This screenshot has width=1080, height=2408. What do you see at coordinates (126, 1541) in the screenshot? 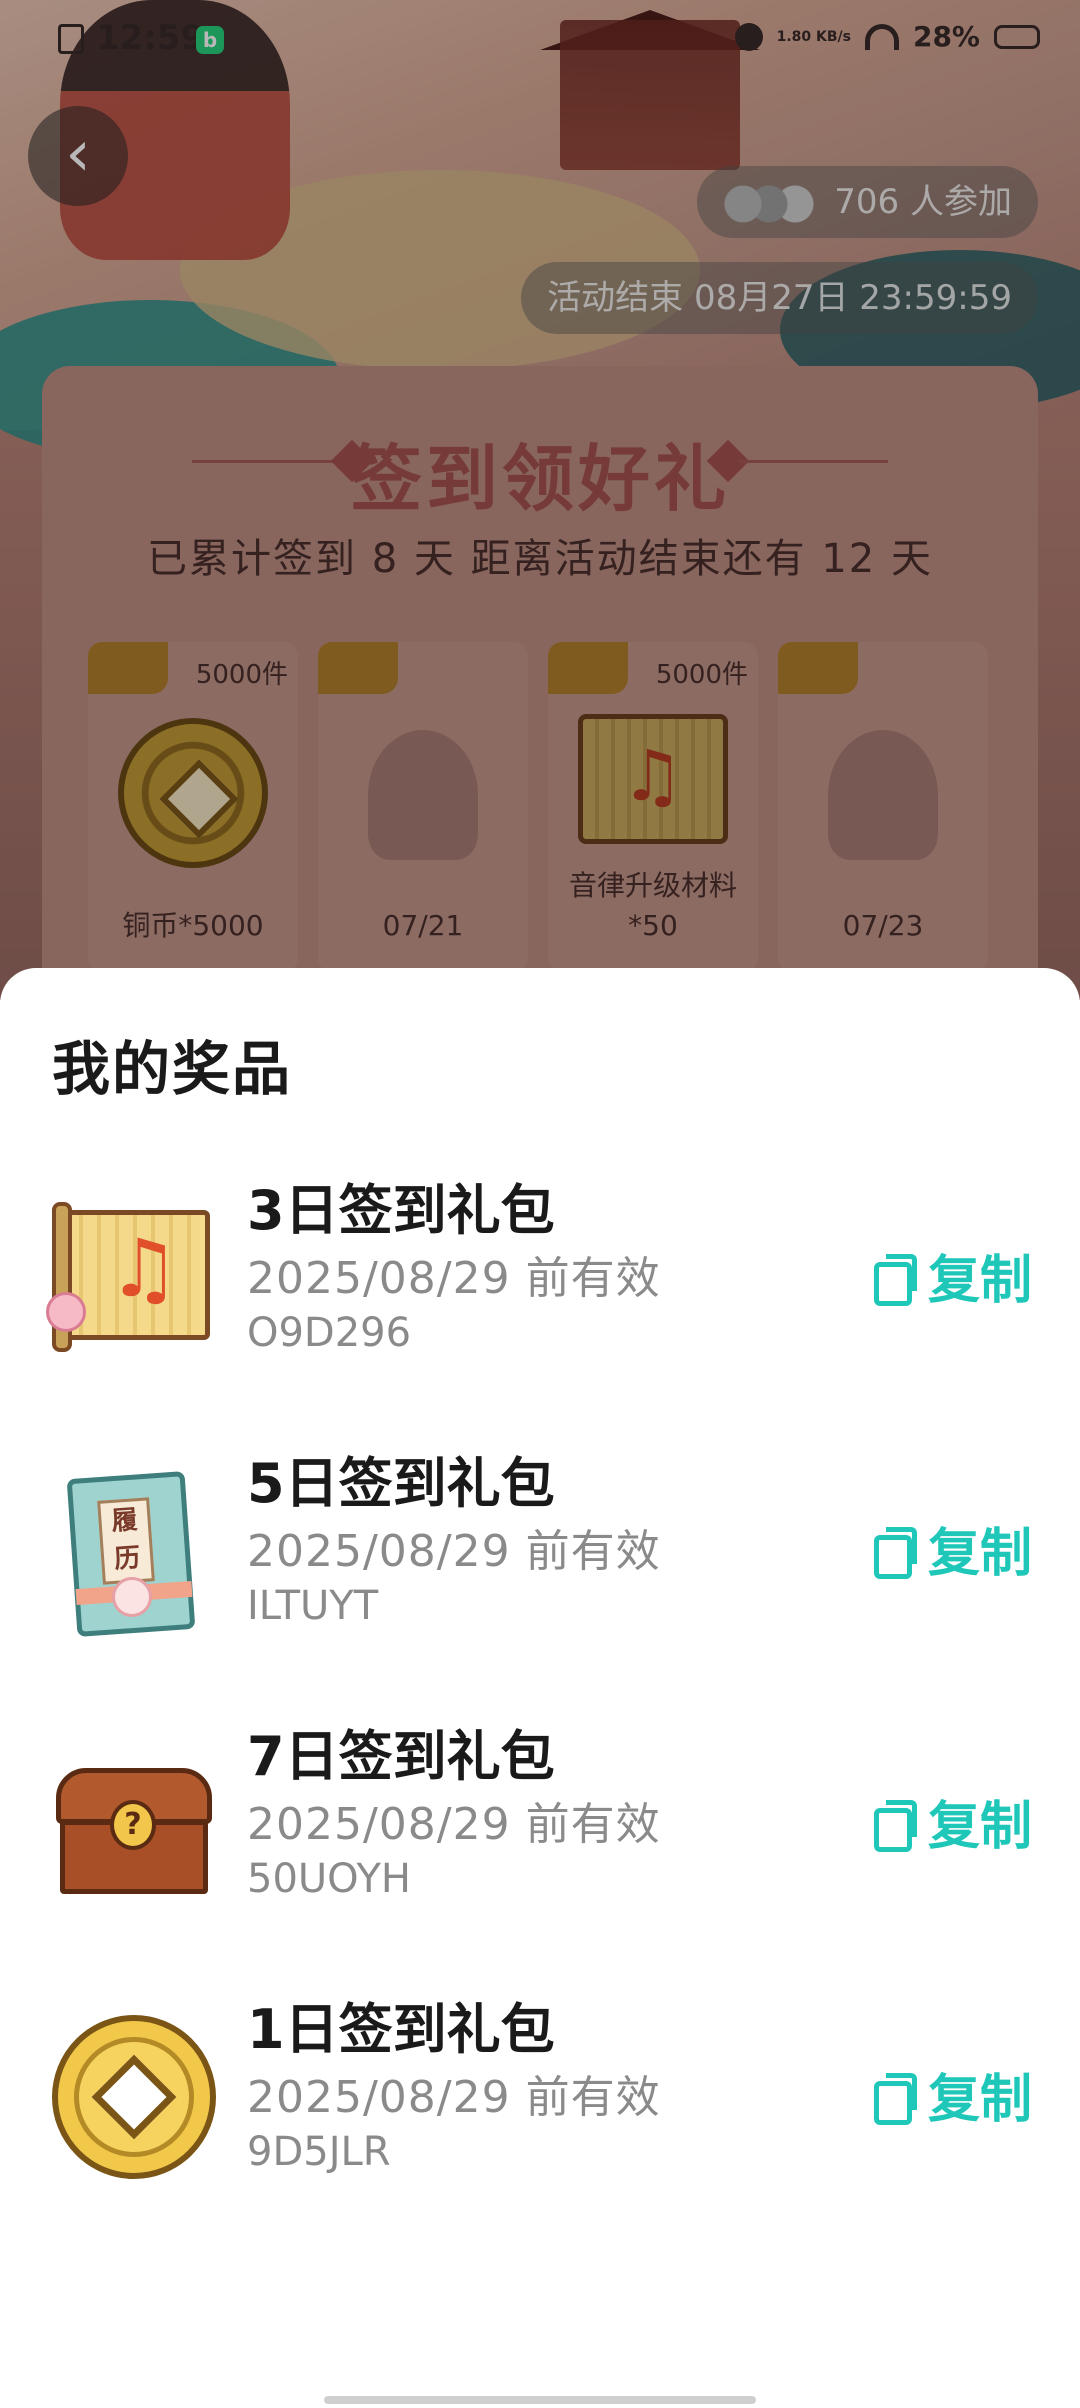
I see `book-label: 履历` at bounding box center [126, 1541].